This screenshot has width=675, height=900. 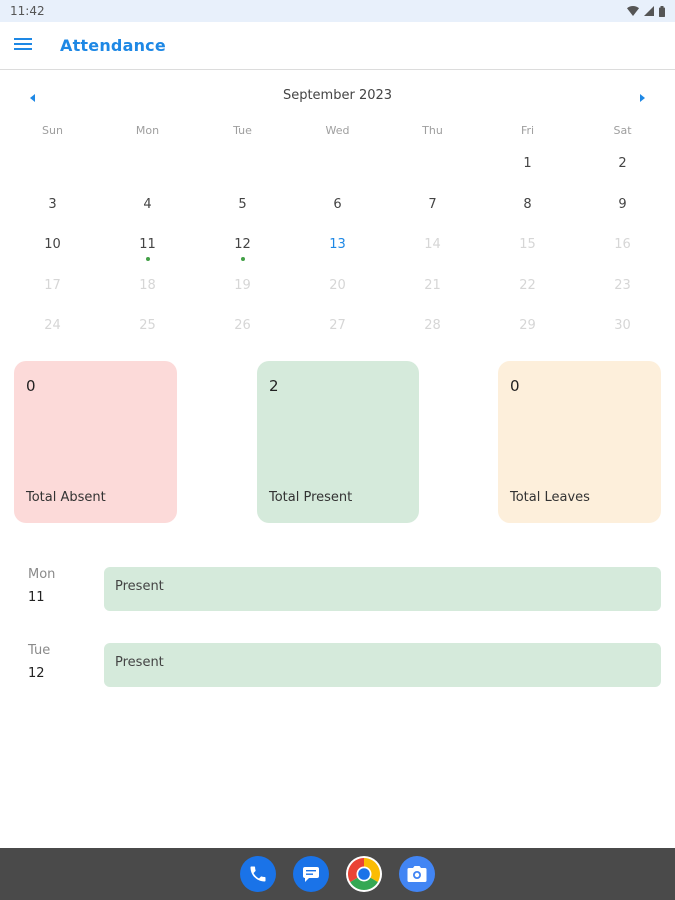 I want to click on calendar-day: 2, so click(x=622, y=164).